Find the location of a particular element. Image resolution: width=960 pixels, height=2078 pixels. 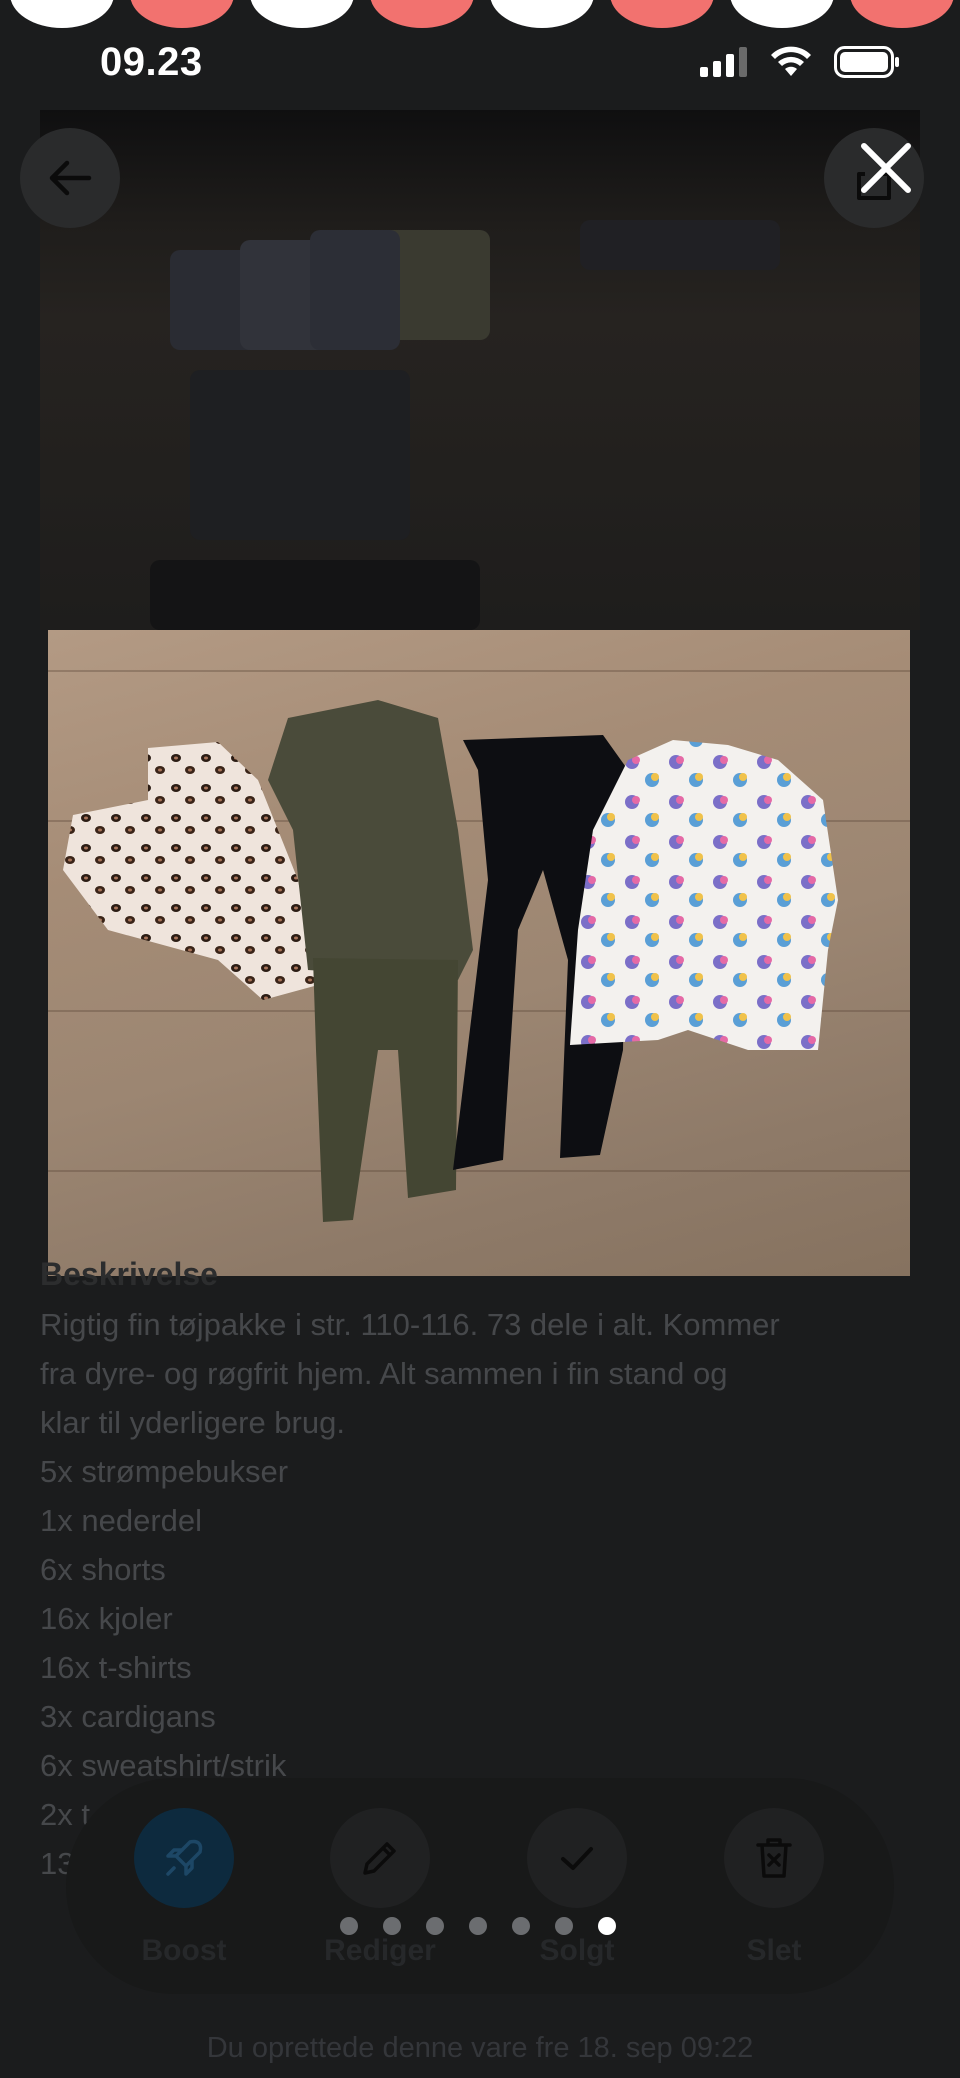

description-line: 3x cardigans is located at coordinates (128, 1716).